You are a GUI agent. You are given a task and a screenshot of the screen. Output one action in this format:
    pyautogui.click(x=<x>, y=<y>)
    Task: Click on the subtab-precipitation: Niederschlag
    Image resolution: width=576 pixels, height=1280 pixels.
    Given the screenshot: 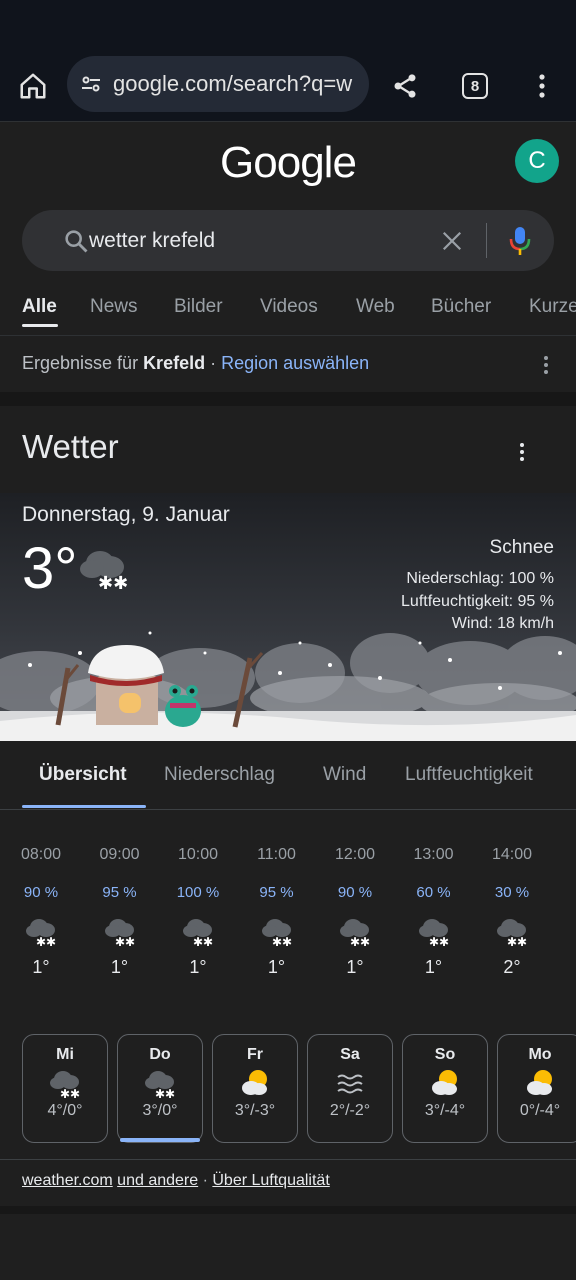 What is the action you would take?
    pyautogui.click(x=219, y=775)
    